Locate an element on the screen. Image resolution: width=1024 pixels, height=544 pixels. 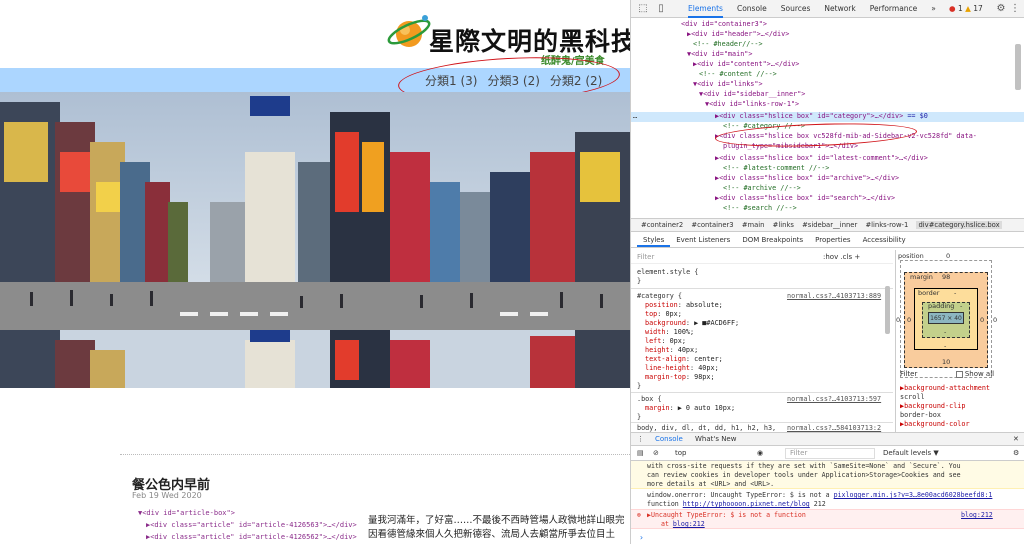
category-source-link: normal.css?…4103713:889 is located at coordinates (834, 296).